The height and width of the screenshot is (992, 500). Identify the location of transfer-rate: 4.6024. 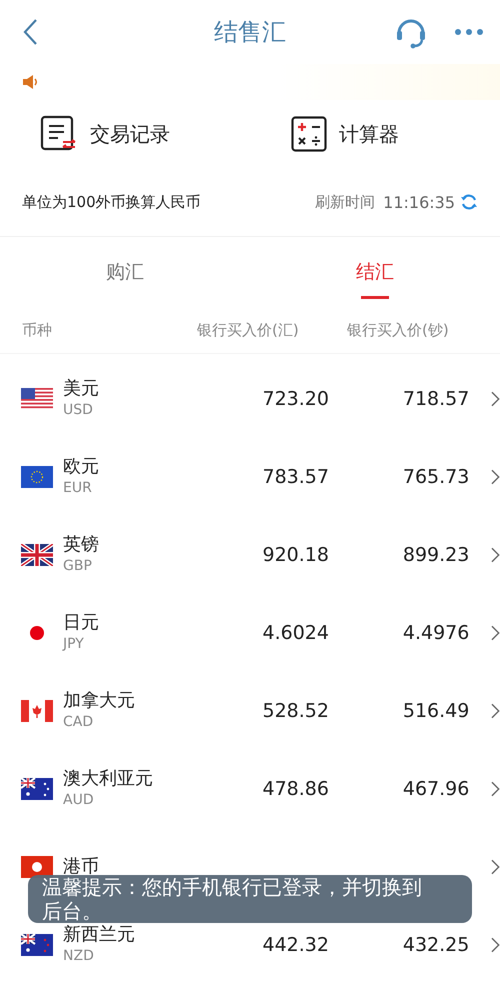
(295, 633).